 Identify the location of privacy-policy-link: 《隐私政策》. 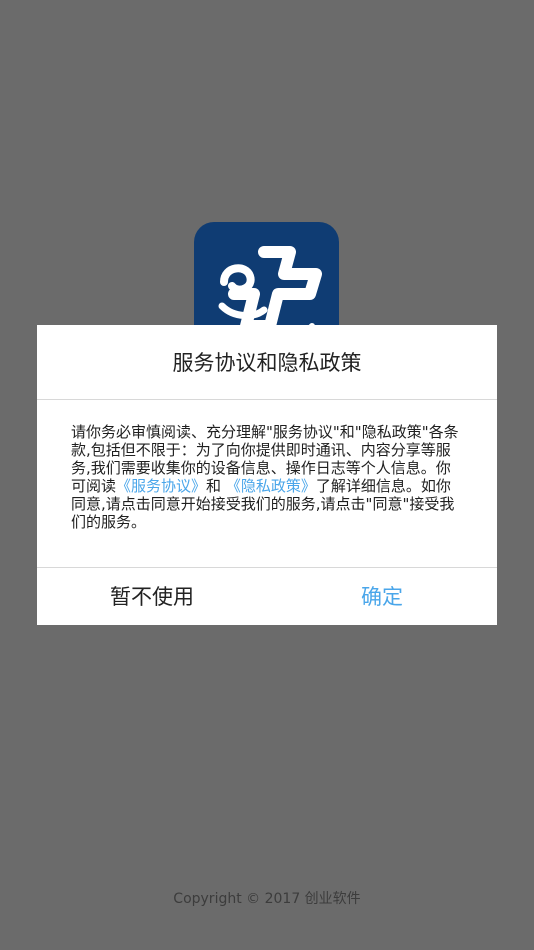
(271, 486).